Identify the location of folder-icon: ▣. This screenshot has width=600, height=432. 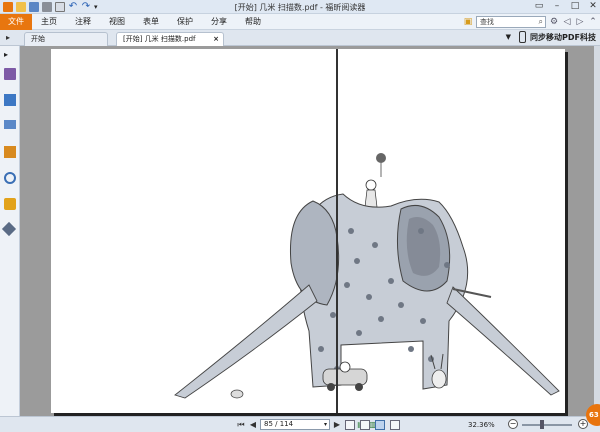
(468, 22).